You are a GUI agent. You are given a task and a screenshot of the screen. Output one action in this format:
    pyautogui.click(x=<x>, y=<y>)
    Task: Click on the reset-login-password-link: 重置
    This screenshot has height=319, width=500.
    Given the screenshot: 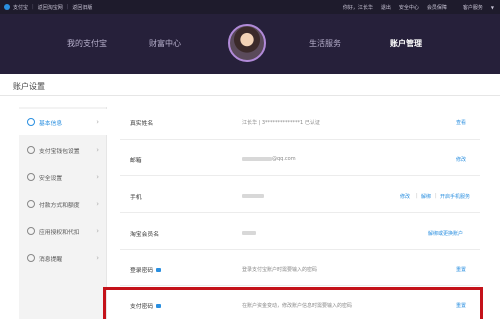 What is the action you would take?
    pyautogui.click(x=461, y=269)
    